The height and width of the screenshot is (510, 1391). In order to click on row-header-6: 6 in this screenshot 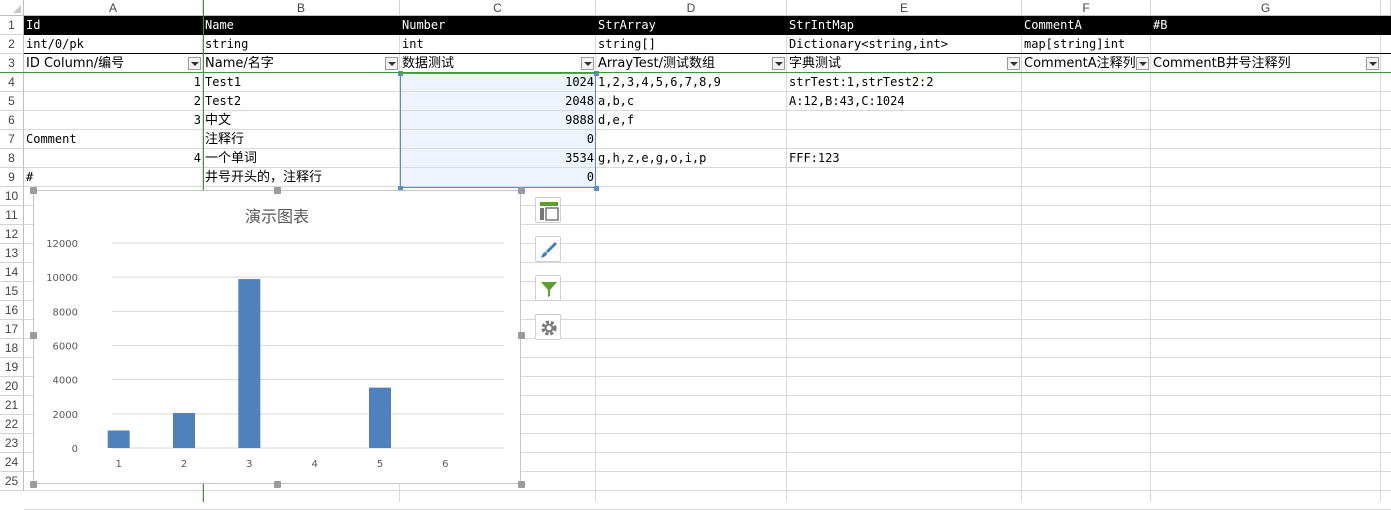, I will do `click(12, 120)`.